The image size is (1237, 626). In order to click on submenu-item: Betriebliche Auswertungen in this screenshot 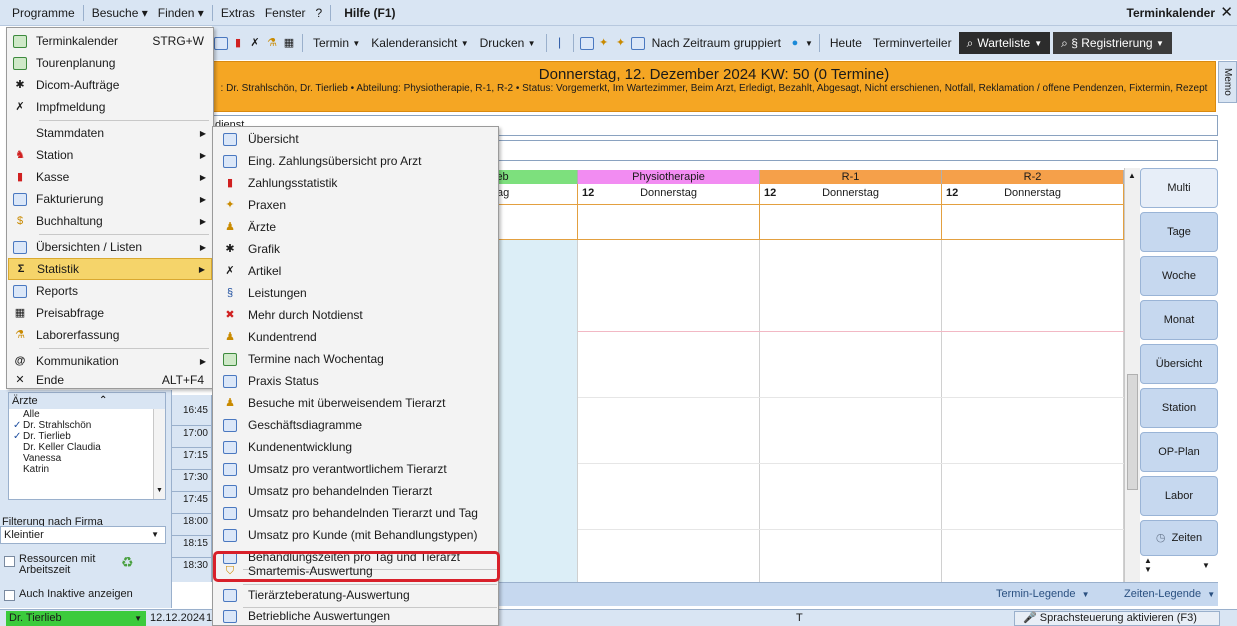, I will do `click(355, 616)`.